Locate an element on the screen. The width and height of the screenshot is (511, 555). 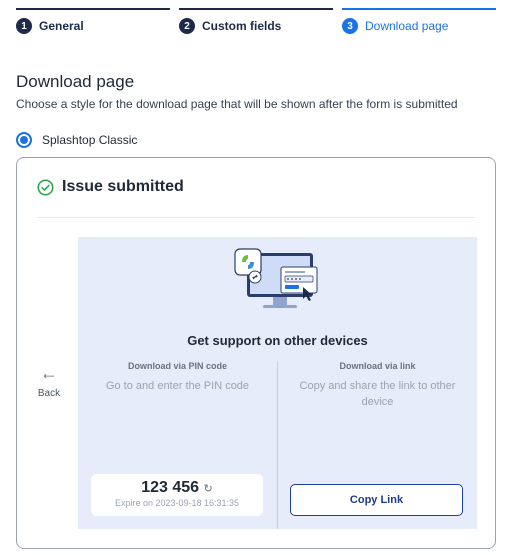
pin-code-box: 123 456 ↻ Expire on 2023-09-18 16:31:35 is located at coordinates (177, 495).